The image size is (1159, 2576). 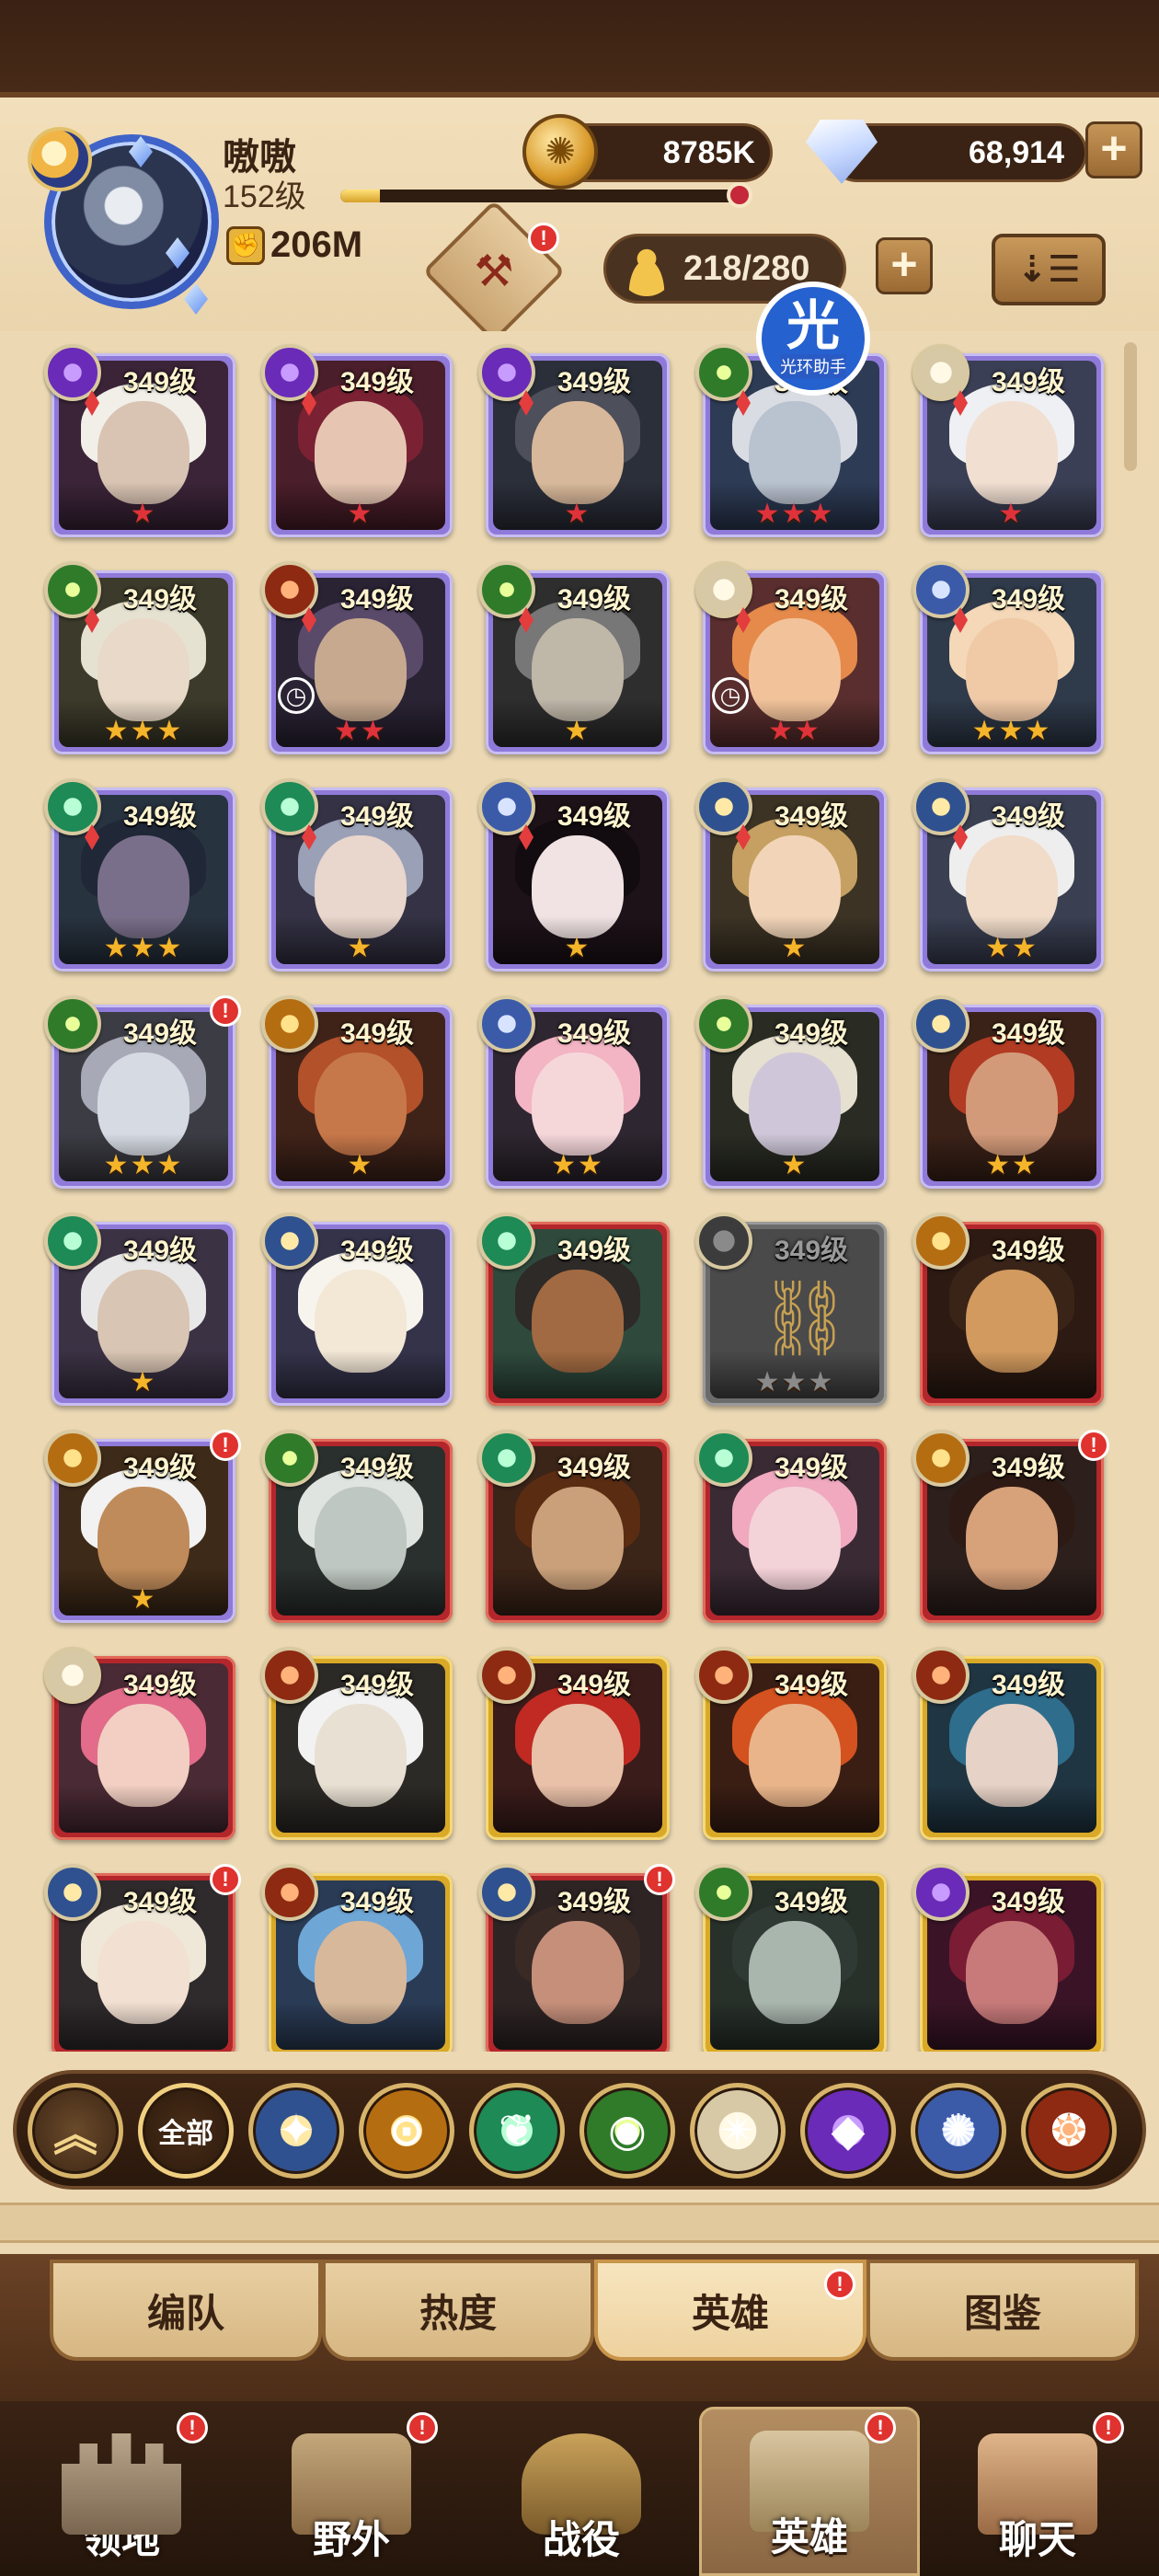 What do you see at coordinates (142, 1526) in the screenshot?
I see `hero-card: 349级 ★!` at bounding box center [142, 1526].